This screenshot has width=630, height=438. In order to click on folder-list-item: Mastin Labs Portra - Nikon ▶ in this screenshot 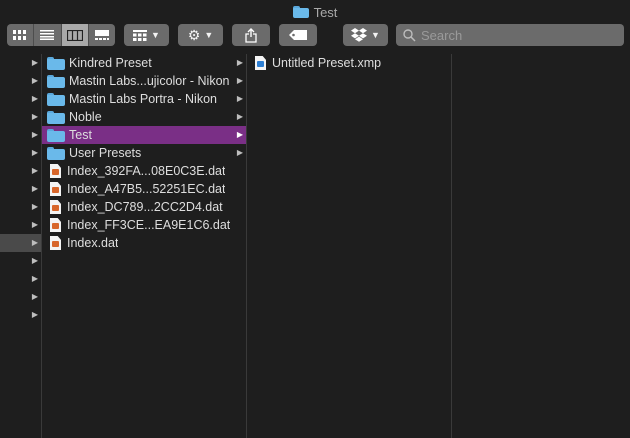, I will do `click(144, 99)`.